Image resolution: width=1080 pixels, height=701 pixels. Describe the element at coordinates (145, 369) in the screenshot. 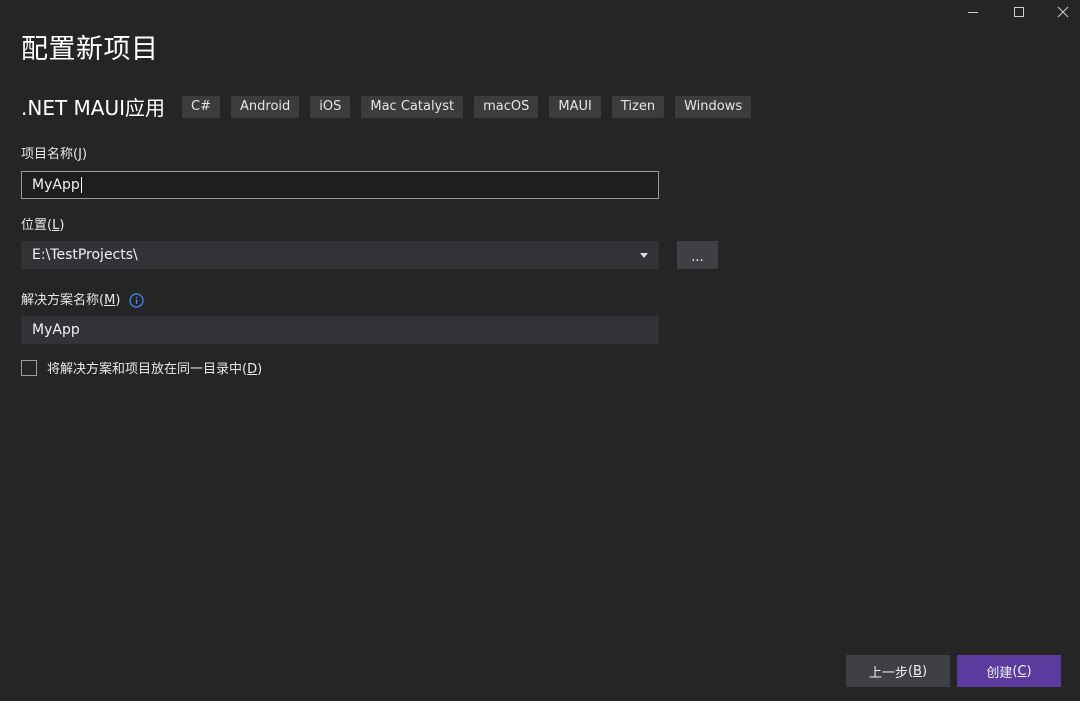

I see `same-directory-label-text: 将解决方案和项目放在同一目录中` at that location.